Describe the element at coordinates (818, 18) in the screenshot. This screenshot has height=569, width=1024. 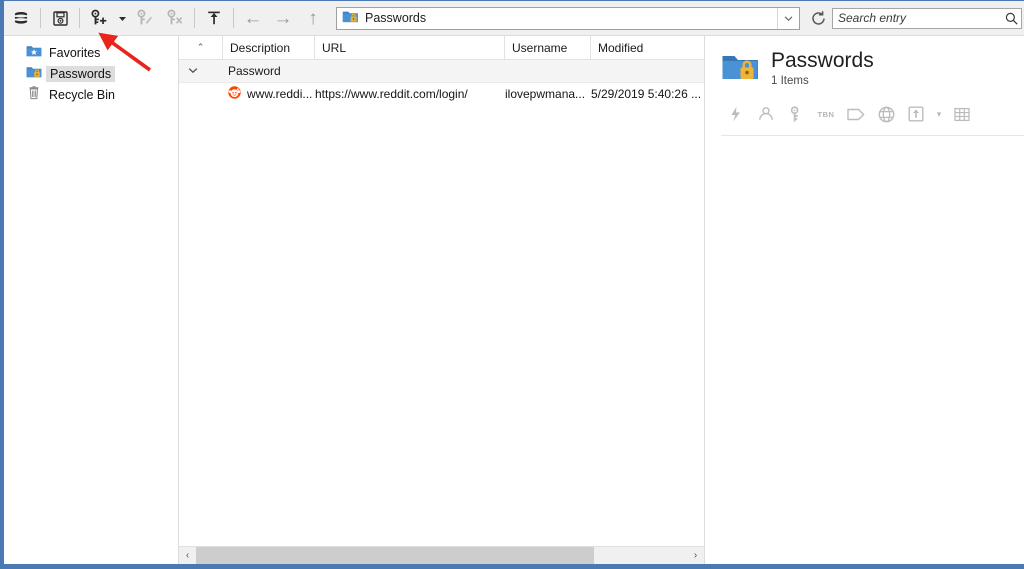
I see `refresh-icon` at that location.